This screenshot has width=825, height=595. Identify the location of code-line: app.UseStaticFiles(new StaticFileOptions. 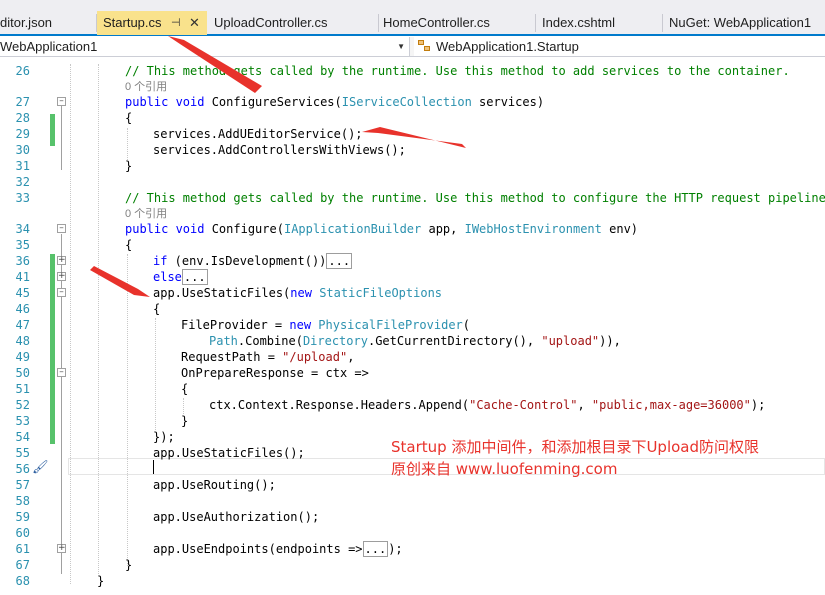
(298, 293).